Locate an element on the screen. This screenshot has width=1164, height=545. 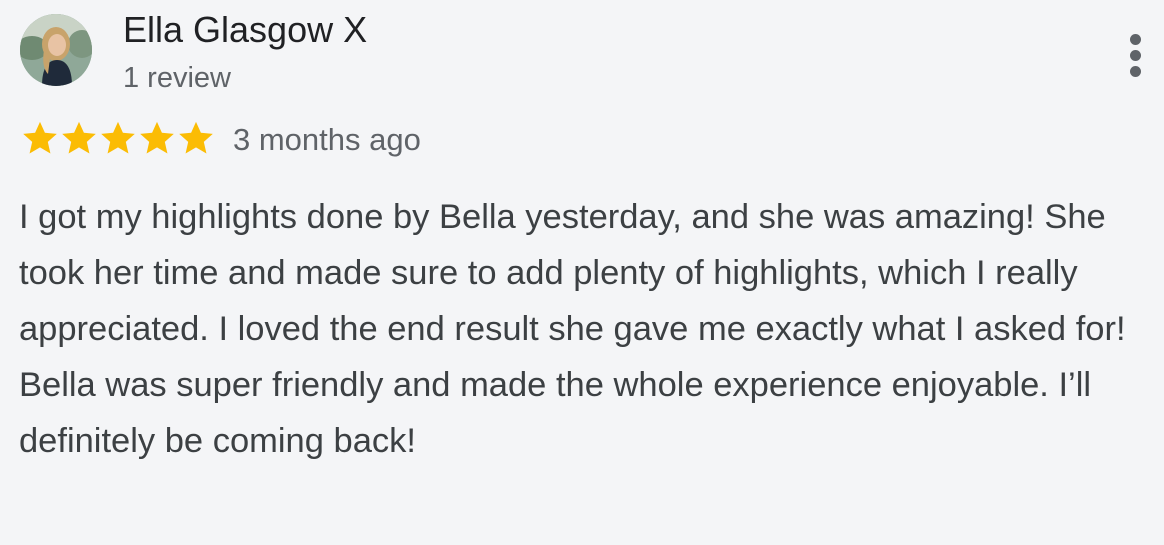
more-vert-icon is located at coordinates (1135, 39).